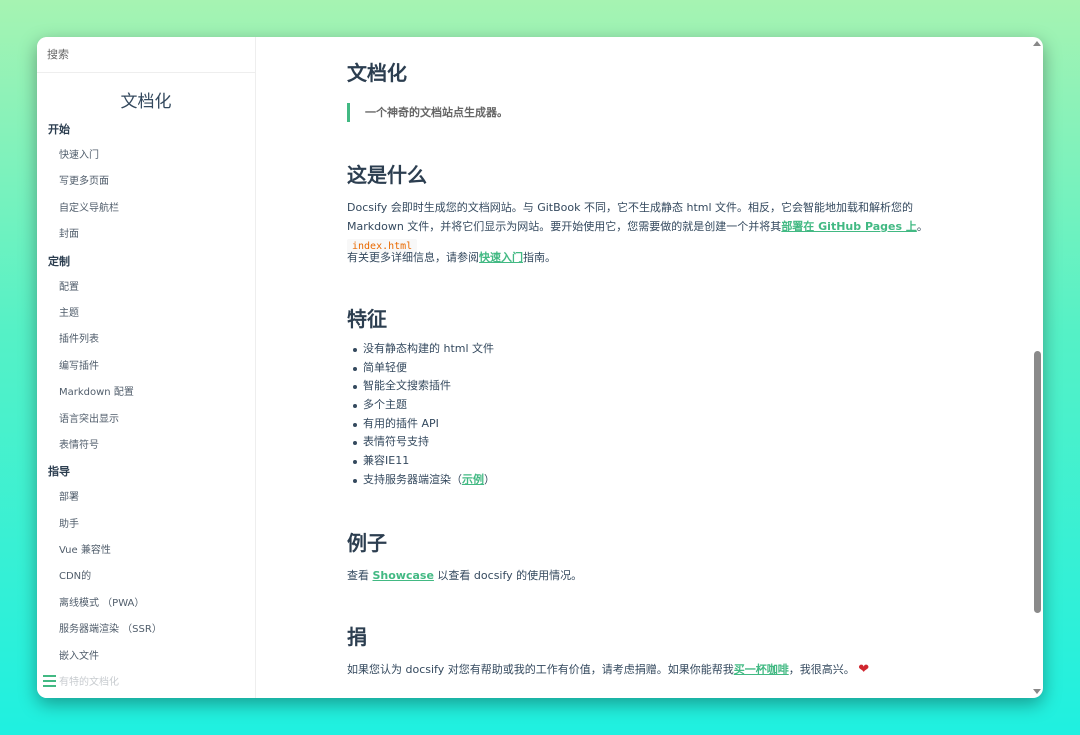 This screenshot has height=735, width=1080. I want to click on list-item: 表情符号支持, so click(421, 442).